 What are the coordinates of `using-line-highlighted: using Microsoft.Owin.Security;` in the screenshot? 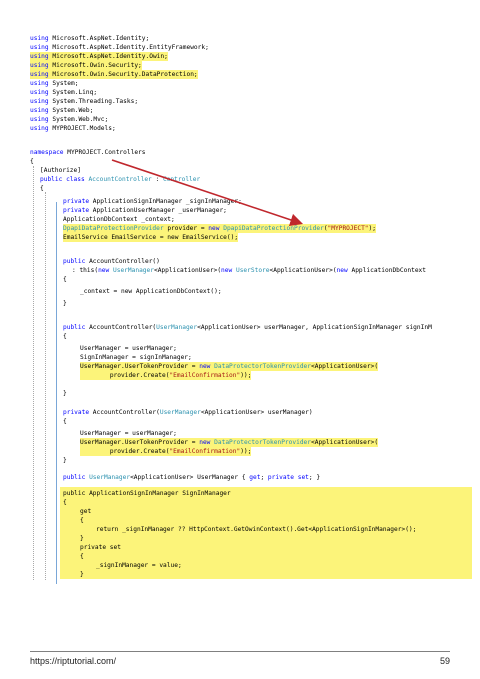 It's located at (86, 65).